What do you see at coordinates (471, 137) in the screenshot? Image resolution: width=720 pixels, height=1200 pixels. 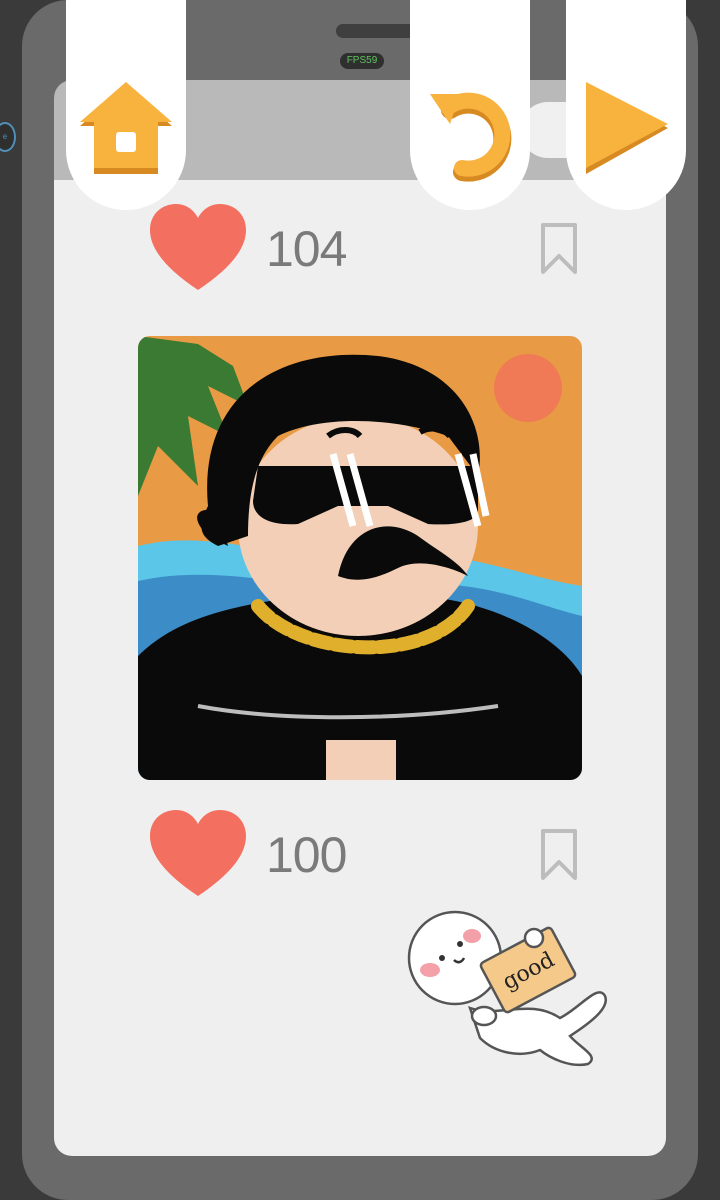 I see `restart-icon` at bounding box center [471, 137].